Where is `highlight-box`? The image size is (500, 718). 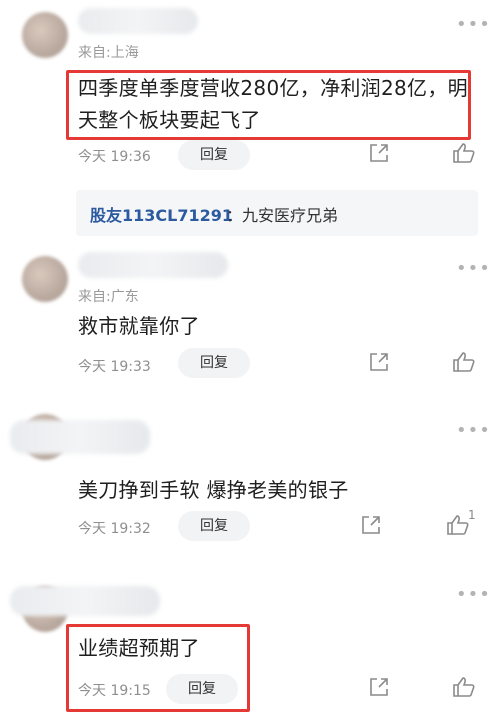
highlight-box is located at coordinates (268, 105).